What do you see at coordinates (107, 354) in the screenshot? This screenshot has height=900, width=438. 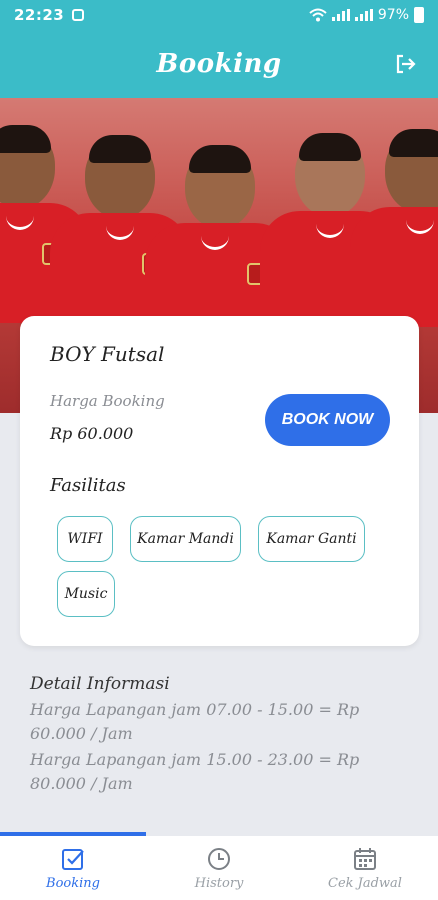 I see `venue-name: BOY Futsal` at bounding box center [107, 354].